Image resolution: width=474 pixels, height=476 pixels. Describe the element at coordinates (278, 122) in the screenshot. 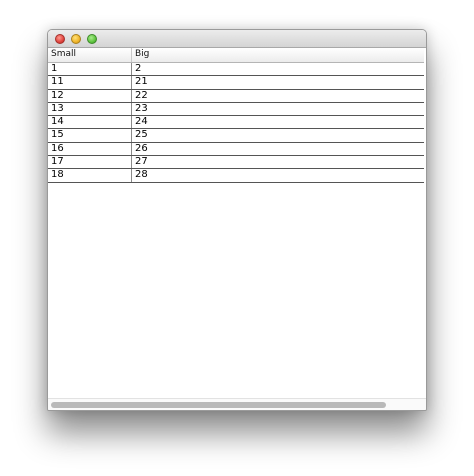

I see `cell-big: 24` at that location.